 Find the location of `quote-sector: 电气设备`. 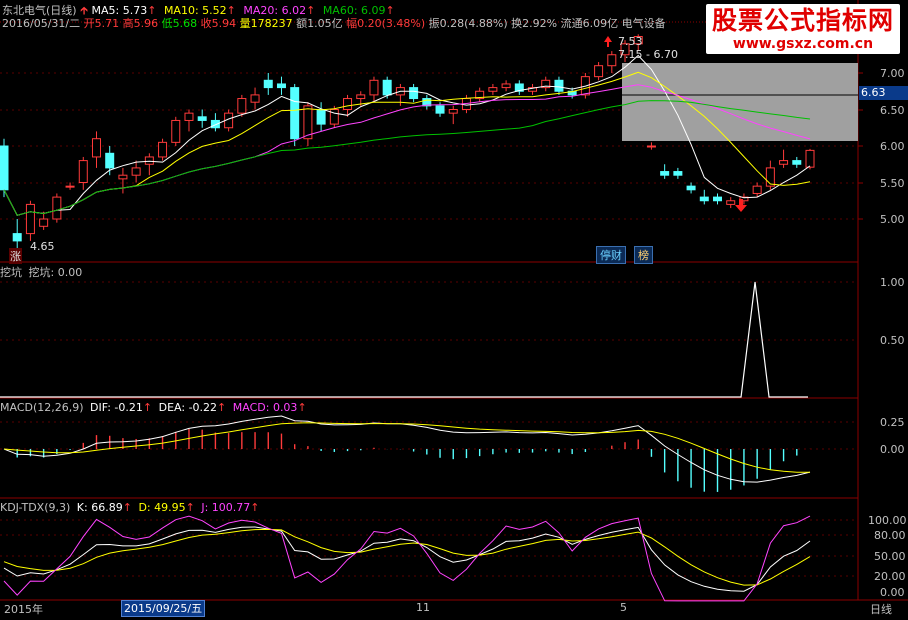

quote-sector: 电气设备 is located at coordinates (643, 23).